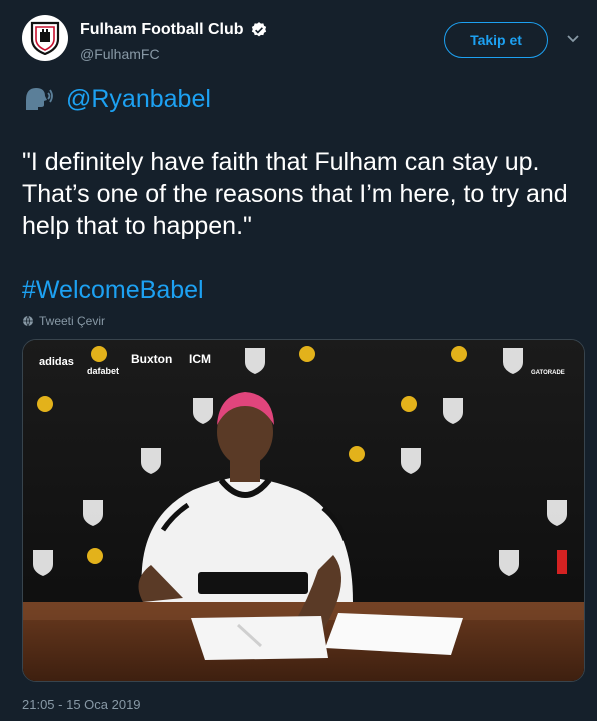 The image size is (597, 721). What do you see at coordinates (39, 99) in the screenshot?
I see `speaking-head-emoji` at bounding box center [39, 99].